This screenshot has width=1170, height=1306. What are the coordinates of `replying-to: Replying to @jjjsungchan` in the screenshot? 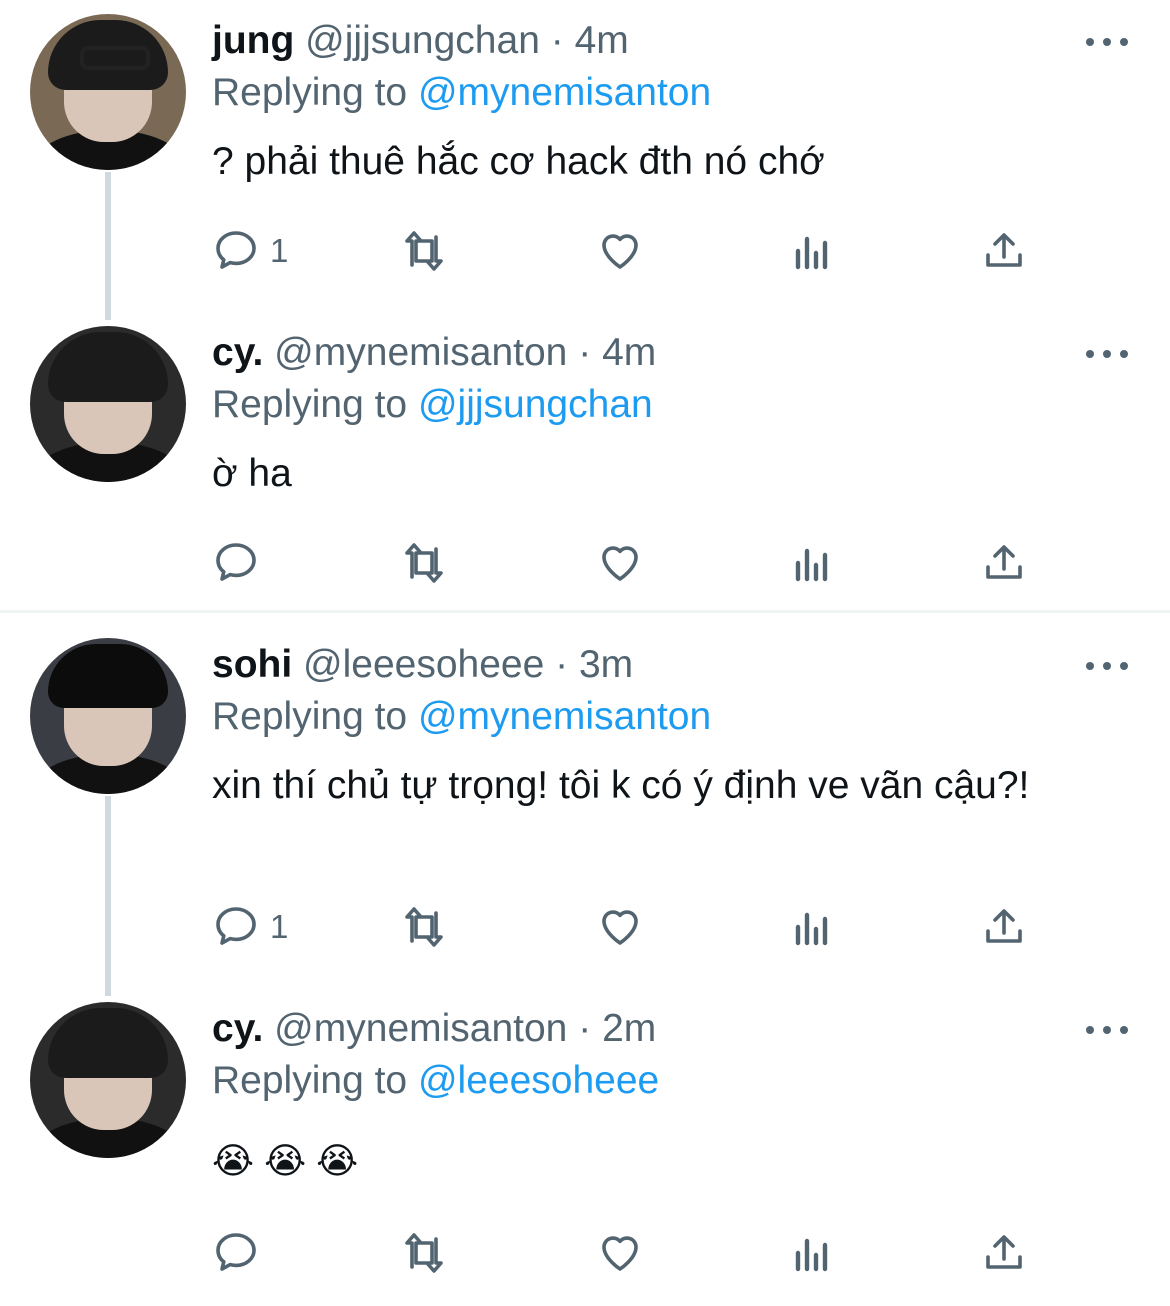 It's located at (432, 405).